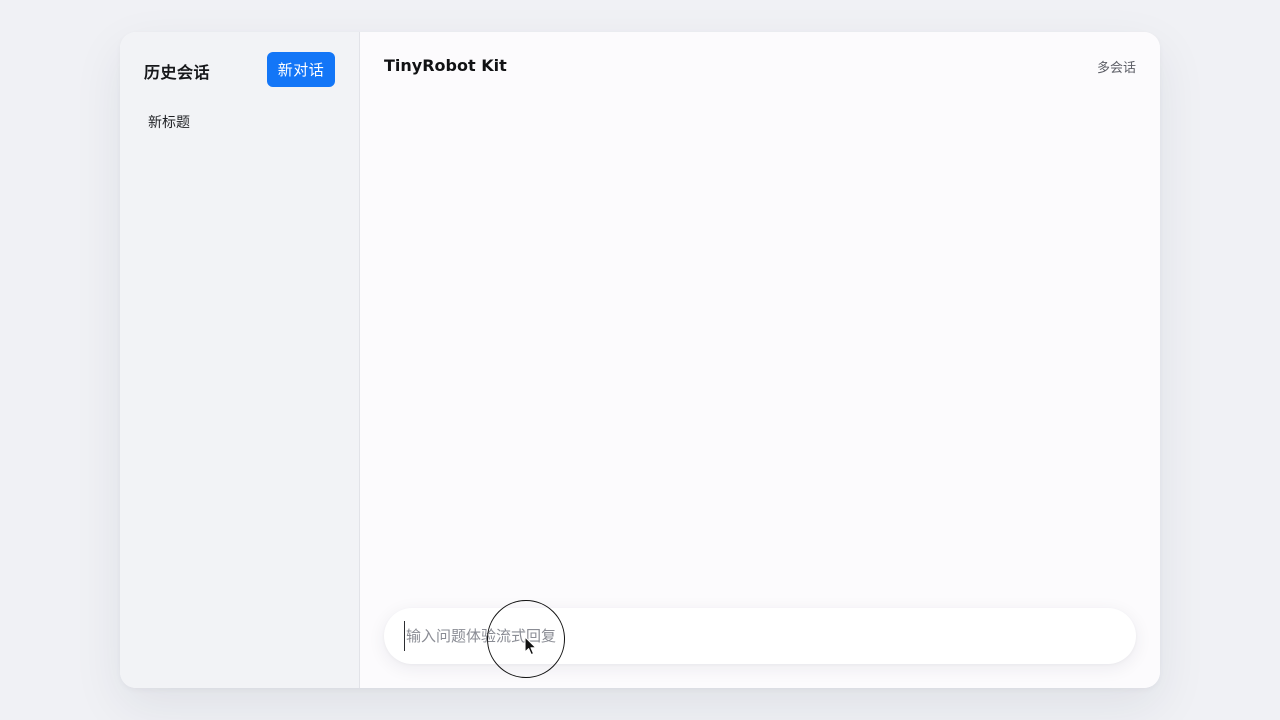  I want to click on app-title: TinyRobot Kit, so click(445, 65).